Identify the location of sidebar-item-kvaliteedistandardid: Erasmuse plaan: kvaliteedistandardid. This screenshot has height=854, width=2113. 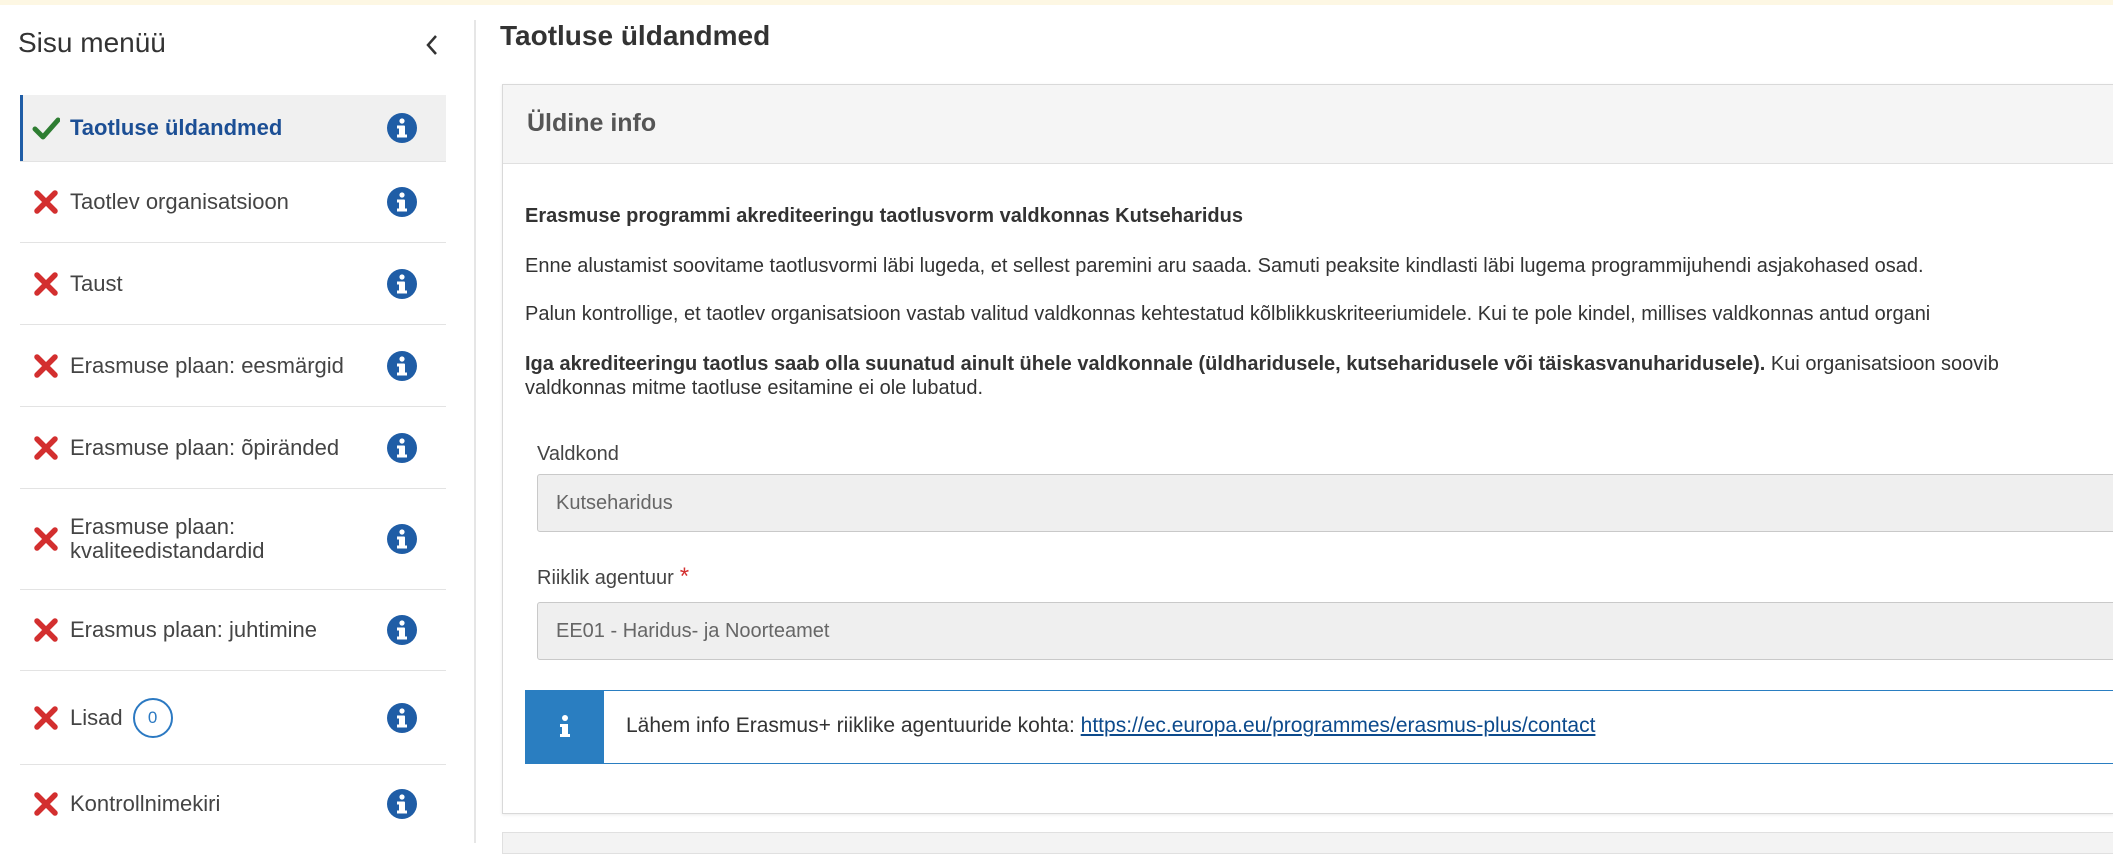
(233, 539).